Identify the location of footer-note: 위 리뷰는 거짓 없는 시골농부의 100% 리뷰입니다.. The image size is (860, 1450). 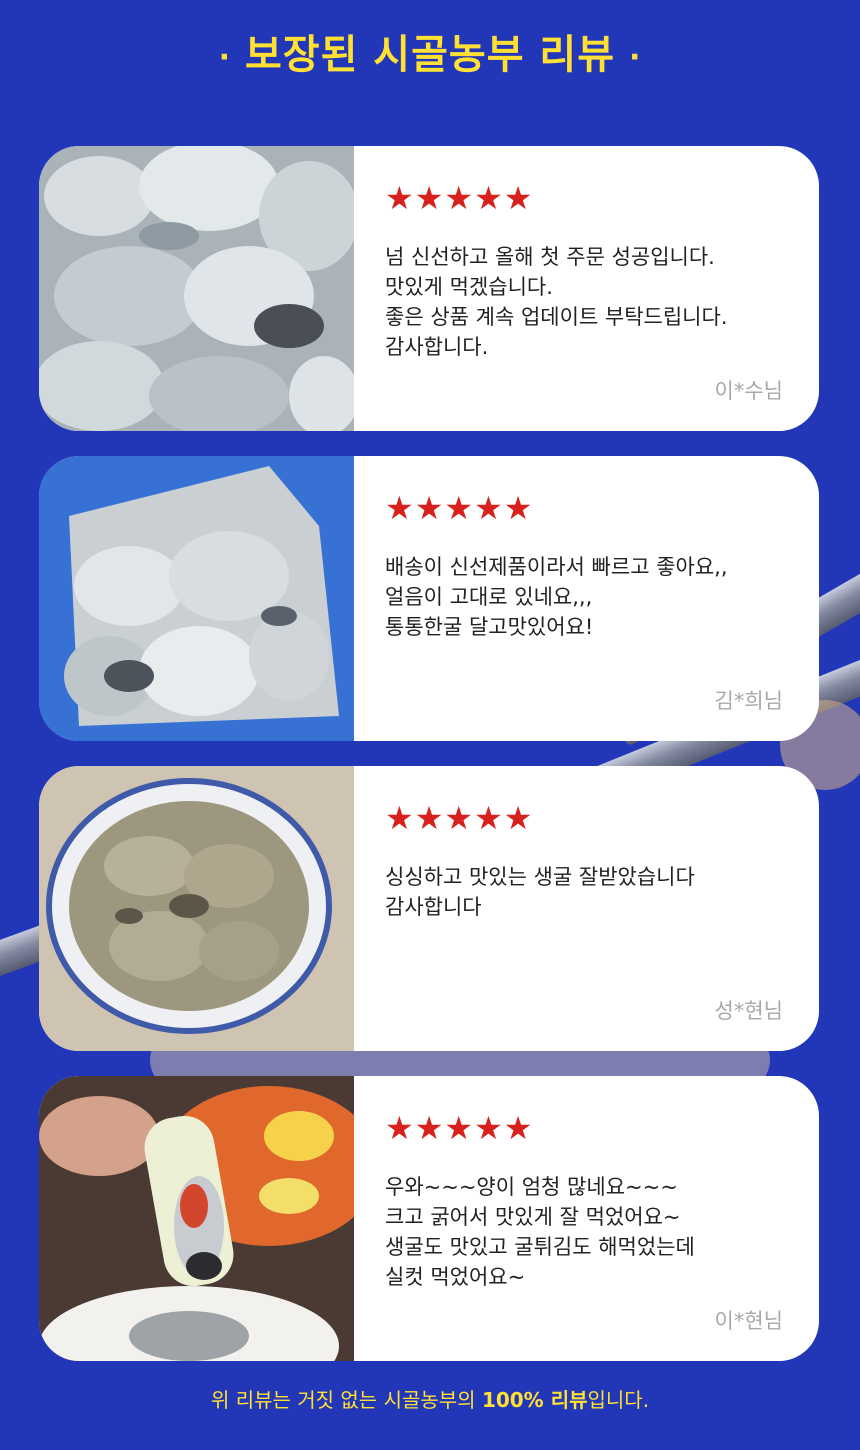
(430, 1398).